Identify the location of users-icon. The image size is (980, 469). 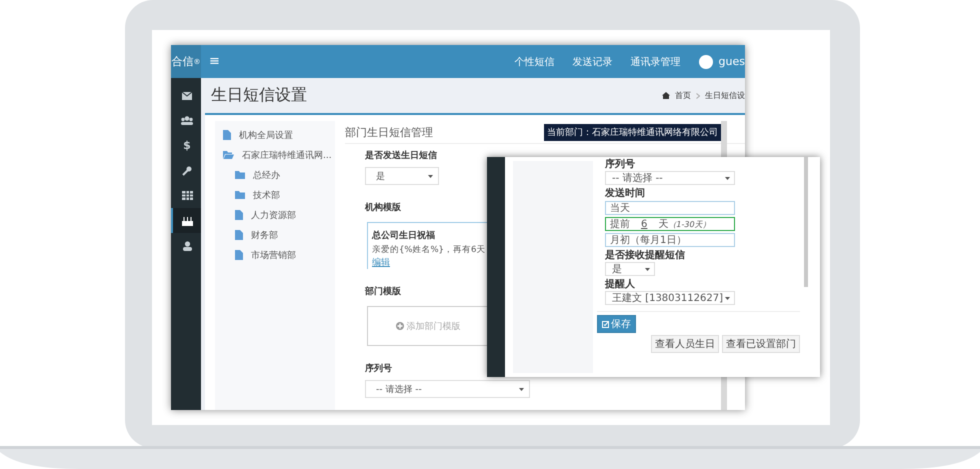
(187, 120).